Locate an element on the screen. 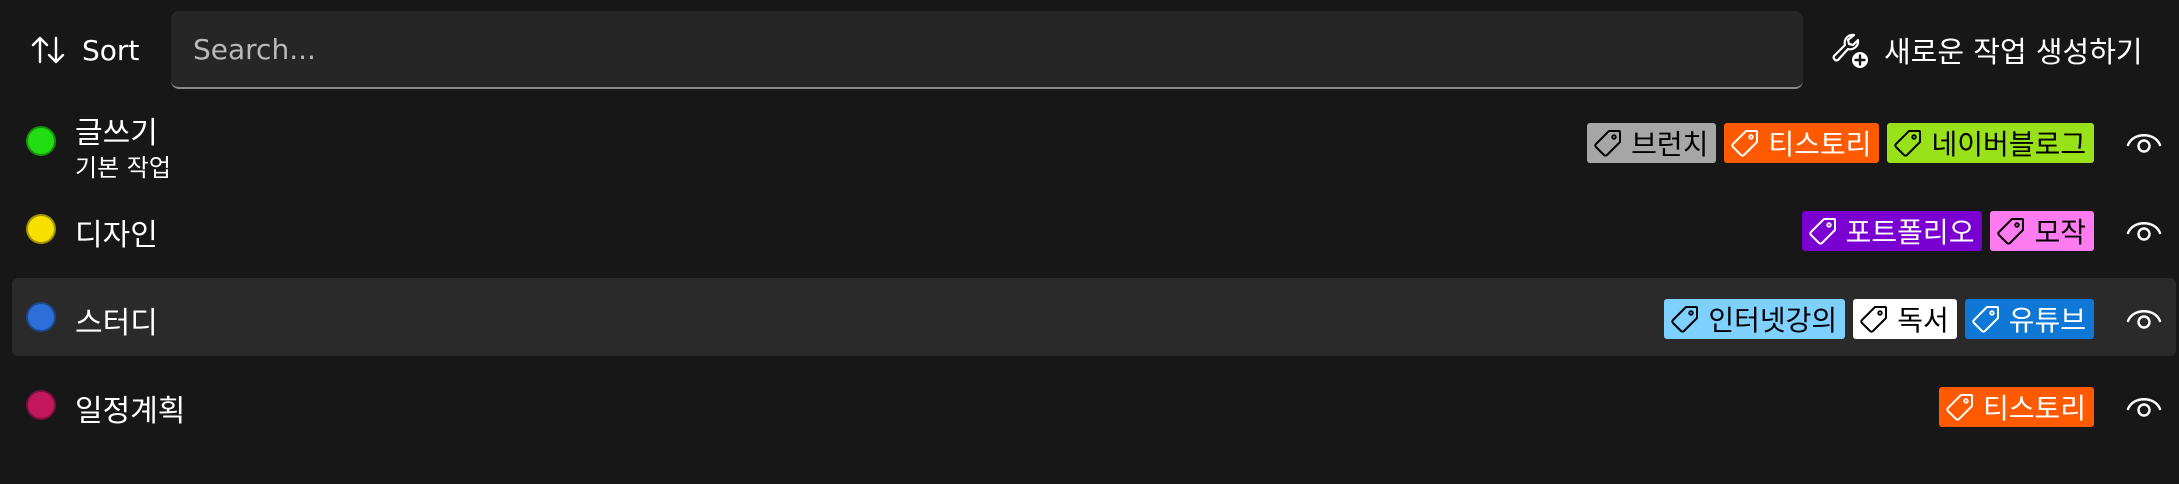 The height and width of the screenshot is (484, 2179). task-name: 디자인 is located at coordinates (116, 235).